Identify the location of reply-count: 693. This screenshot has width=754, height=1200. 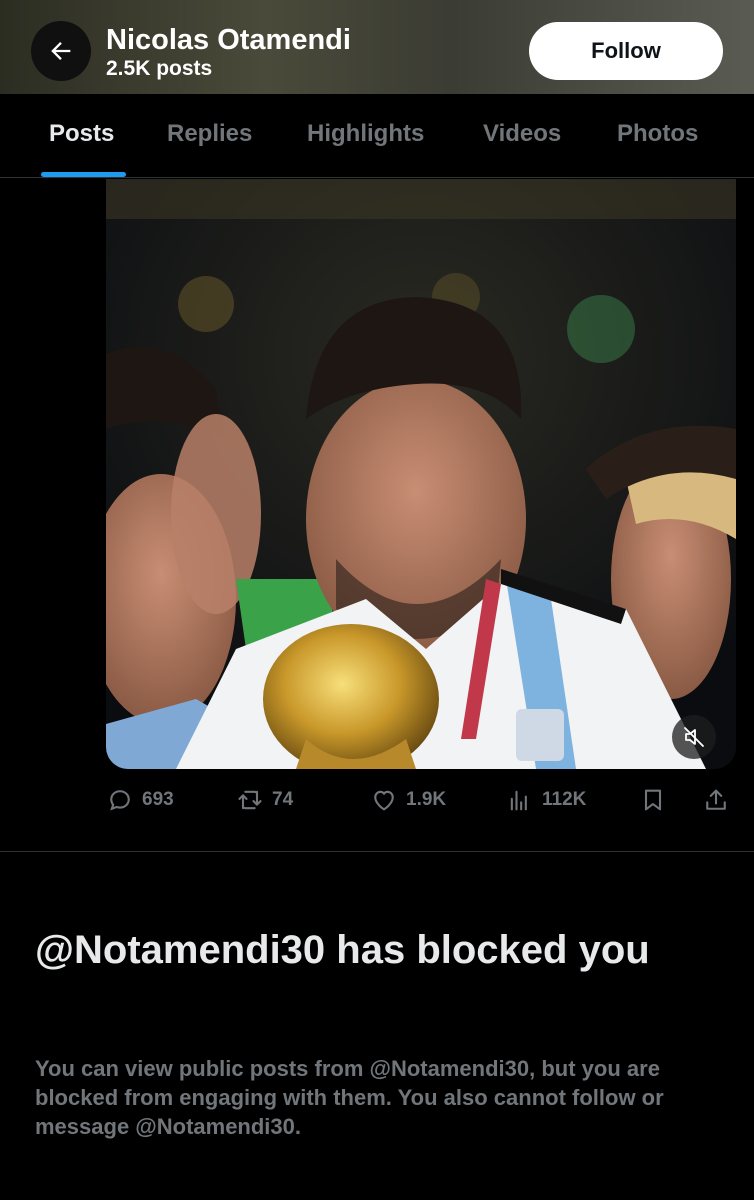
(158, 799).